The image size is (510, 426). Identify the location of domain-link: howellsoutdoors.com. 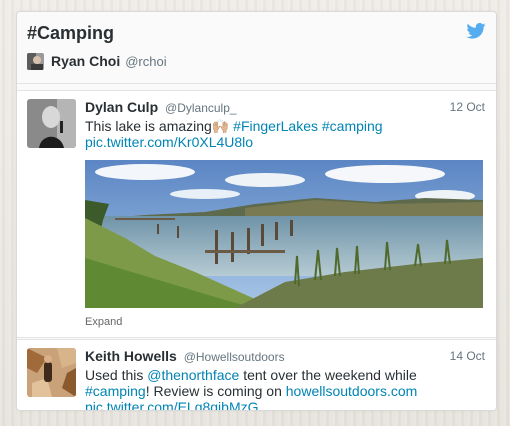
(352, 391).